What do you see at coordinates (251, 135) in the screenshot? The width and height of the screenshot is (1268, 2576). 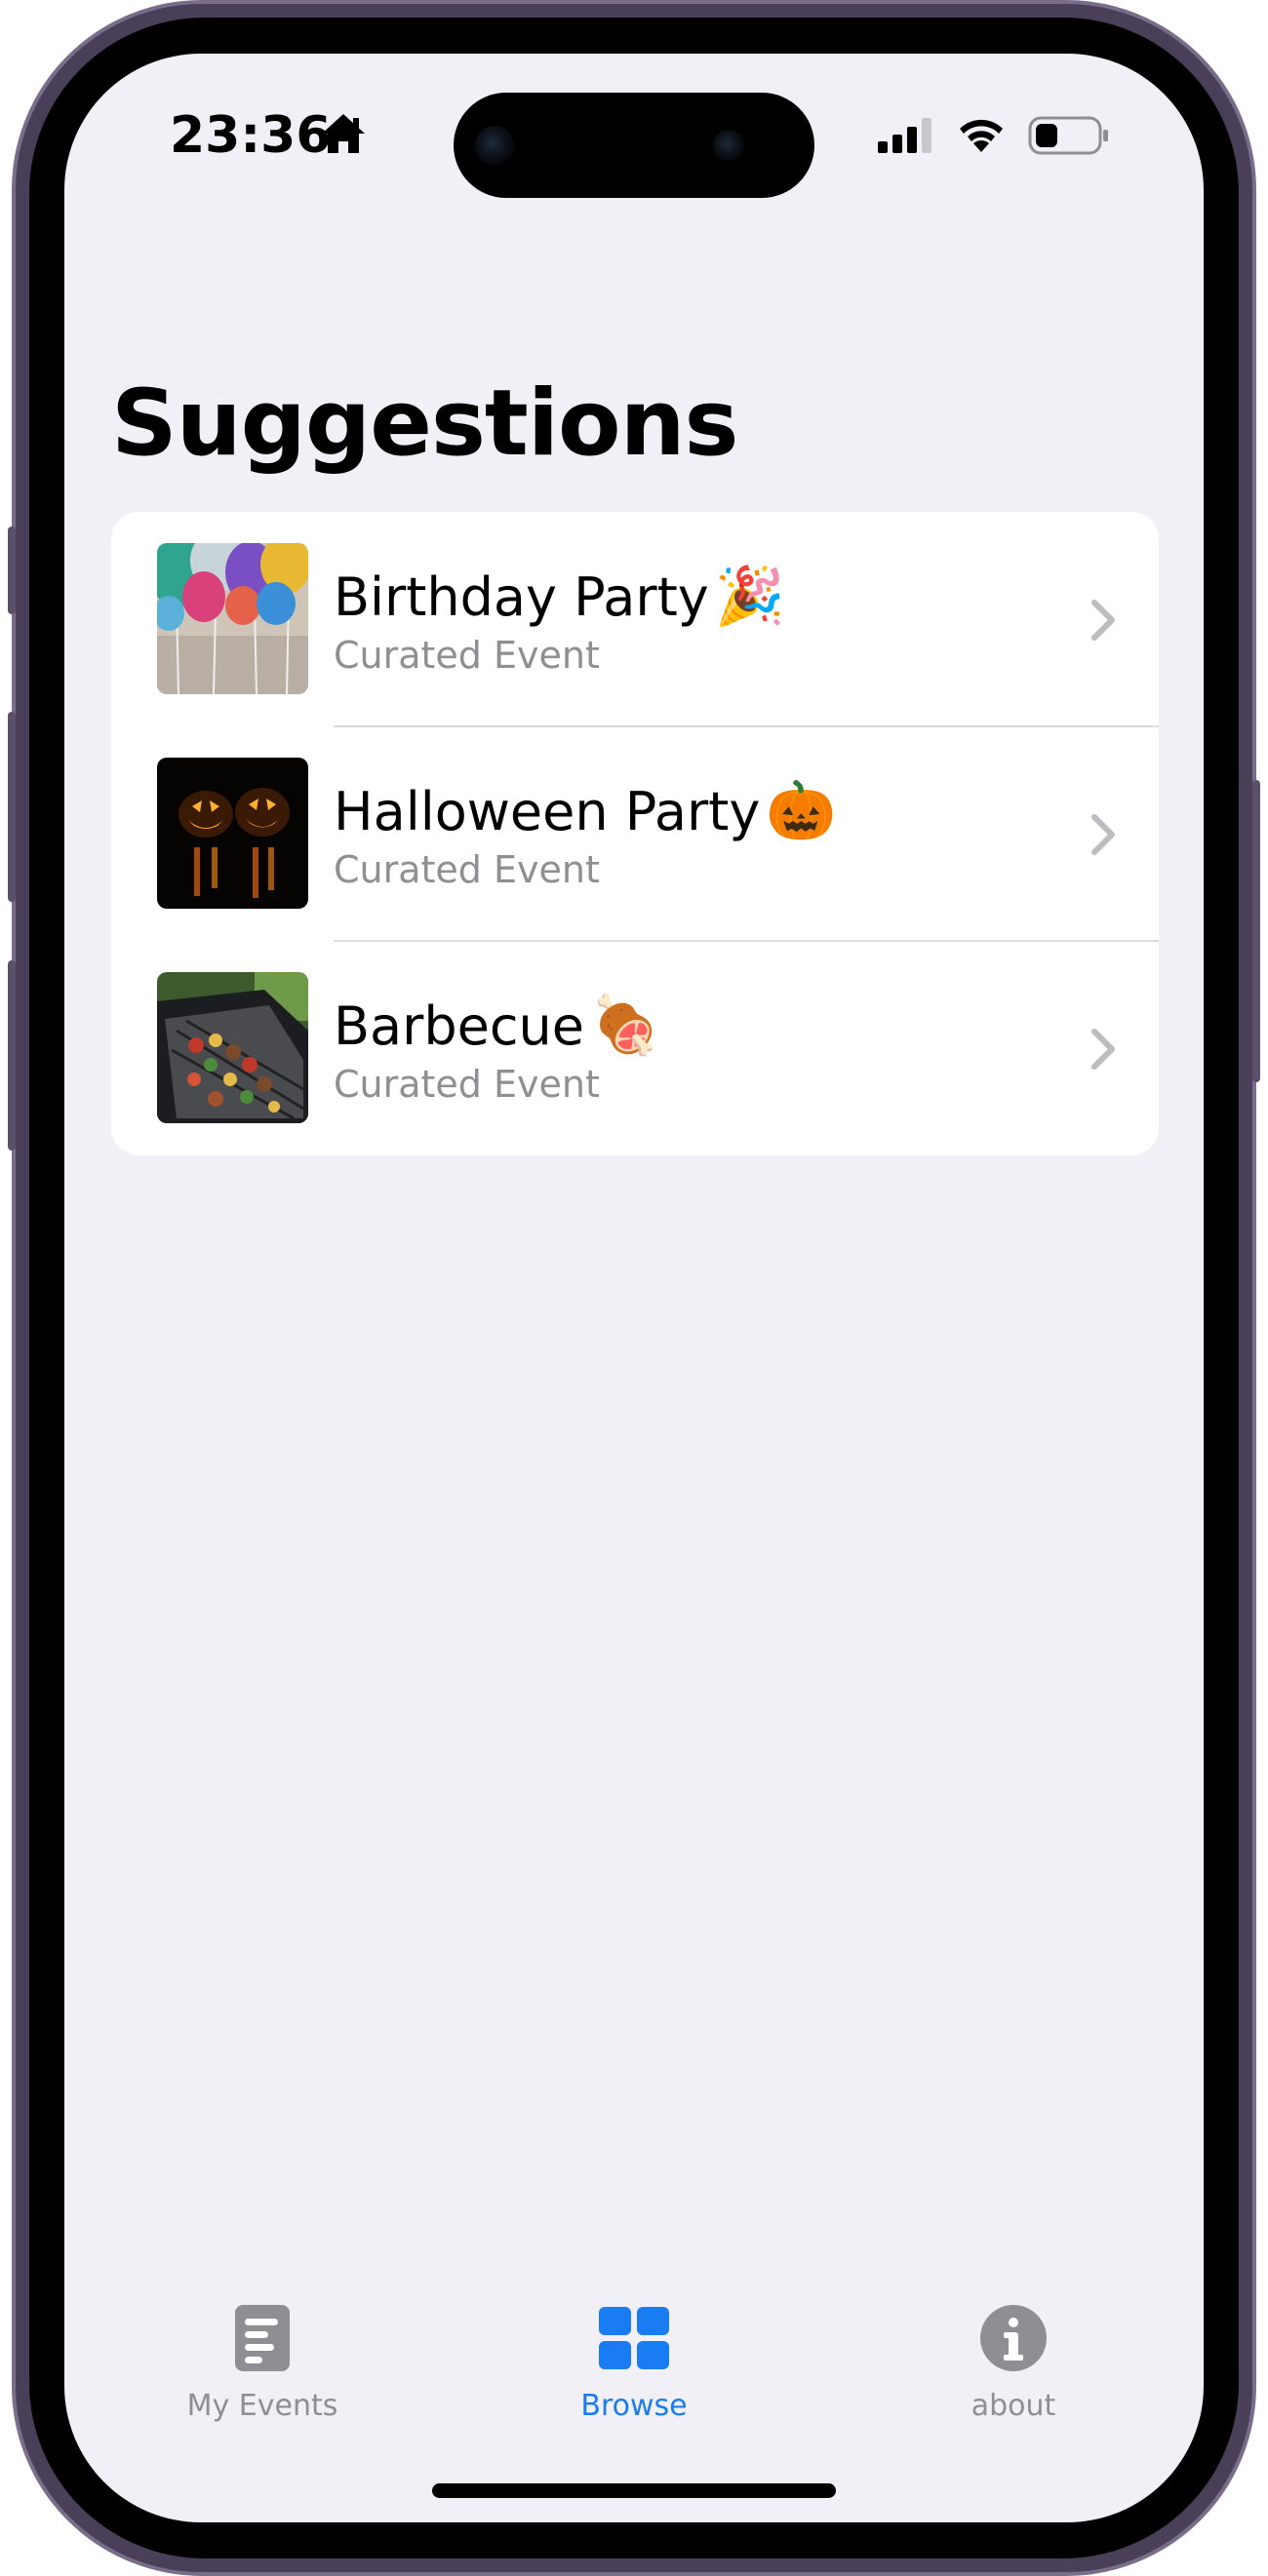 I see `status-time: 23:36` at bounding box center [251, 135].